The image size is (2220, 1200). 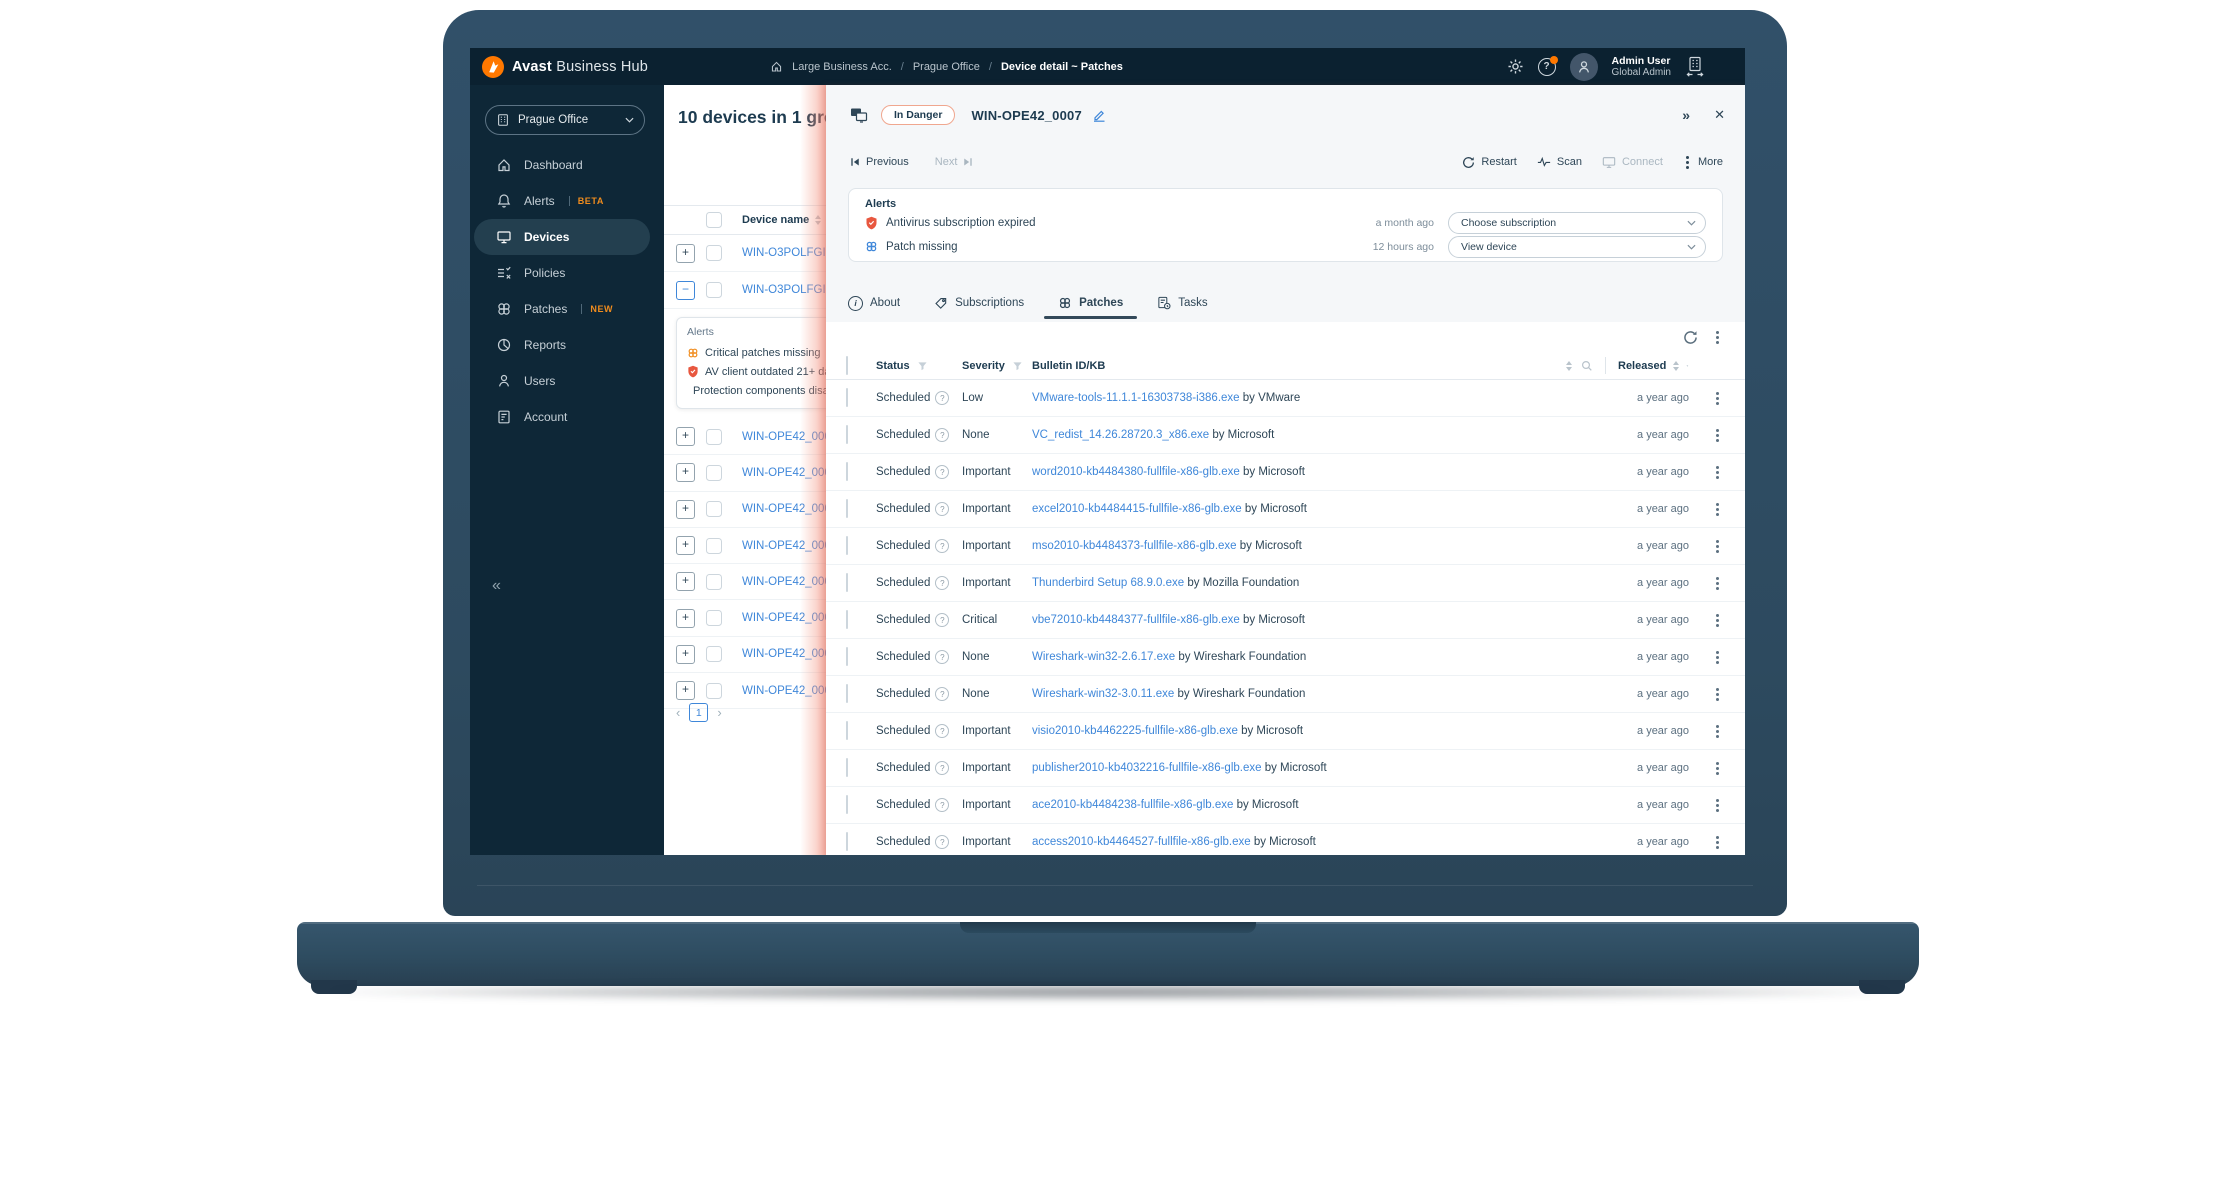 What do you see at coordinates (699, 712) in the screenshot?
I see `page-number: 1` at bounding box center [699, 712].